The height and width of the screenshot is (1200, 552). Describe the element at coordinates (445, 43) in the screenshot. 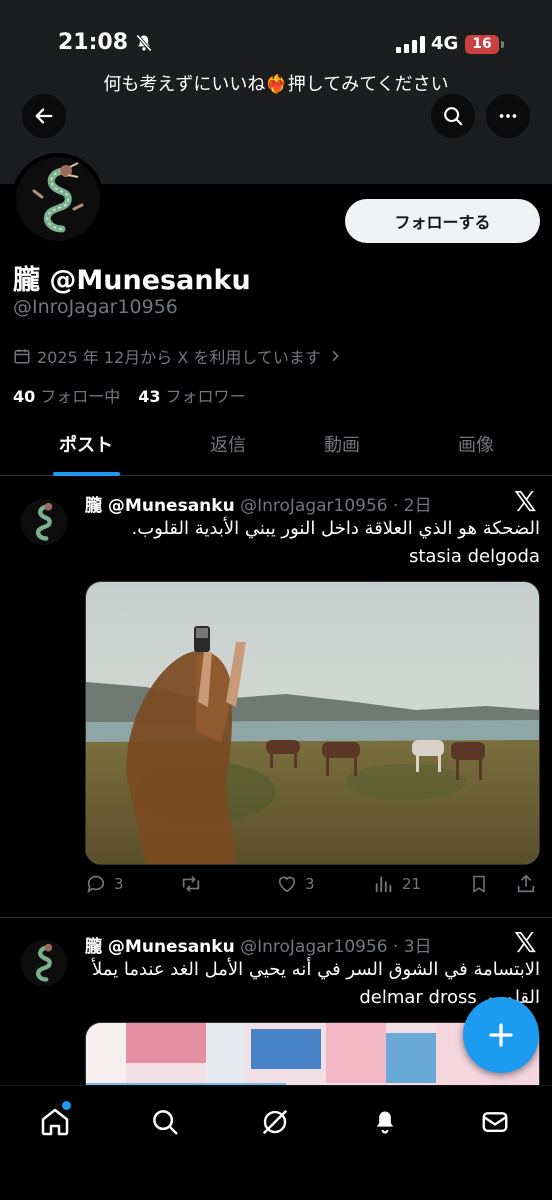

I see `network-type: 4G` at that location.